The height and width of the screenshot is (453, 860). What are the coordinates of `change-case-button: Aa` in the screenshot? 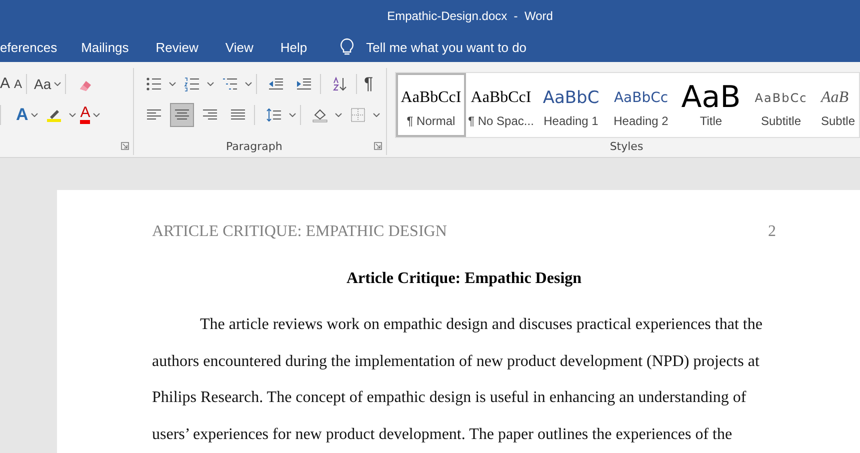 It's located at (43, 84).